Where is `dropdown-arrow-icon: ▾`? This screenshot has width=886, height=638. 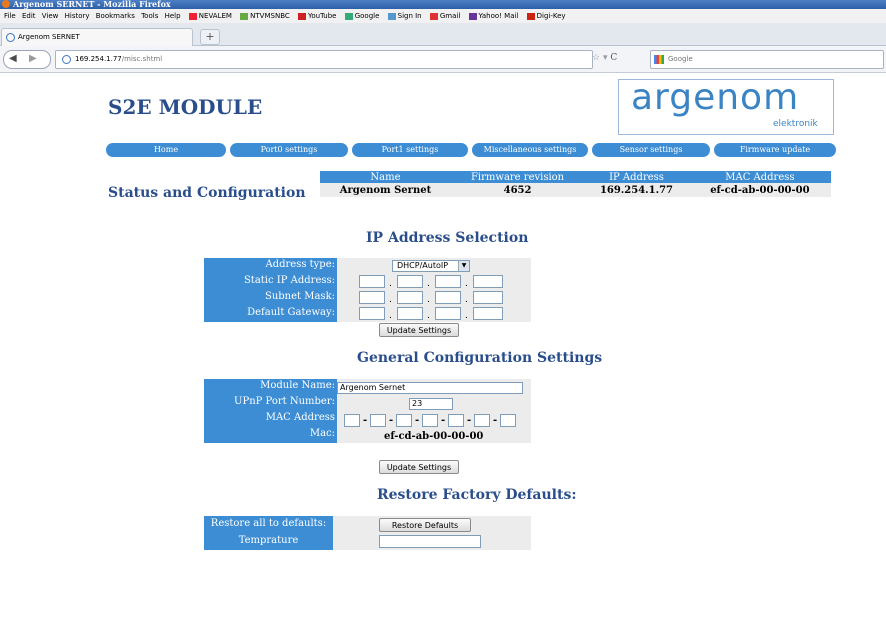
dropdown-arrow-icon: ▾ is located at coordinates (605, 58).